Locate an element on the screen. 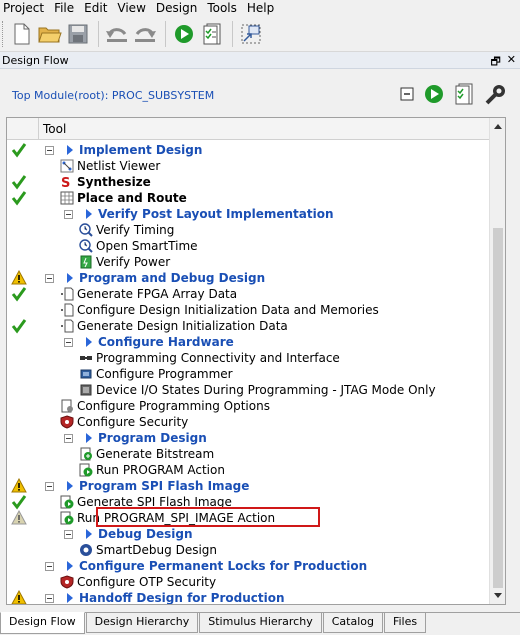 This screenshot has width=520, height=635. tree-row-label: Handoff Design for Production is located at coordinates (182, 598).